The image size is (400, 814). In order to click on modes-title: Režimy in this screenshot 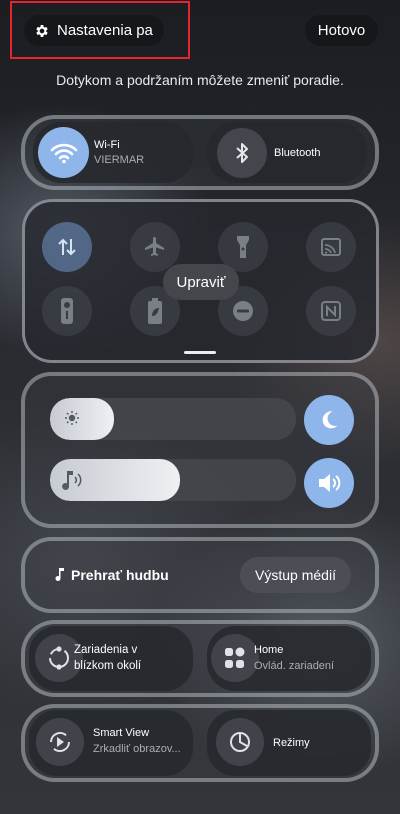, I will do `click(291, 743)`.